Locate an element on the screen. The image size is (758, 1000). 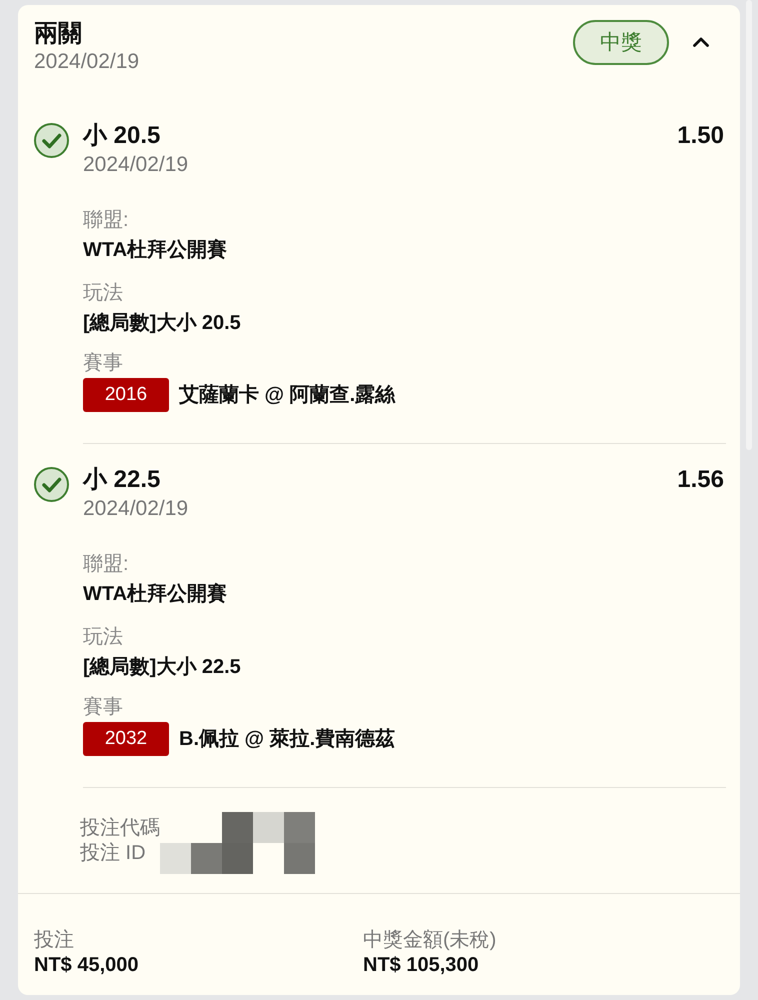
field-value: [總局數]大小 22.5 is located at coordinates (162, 667).